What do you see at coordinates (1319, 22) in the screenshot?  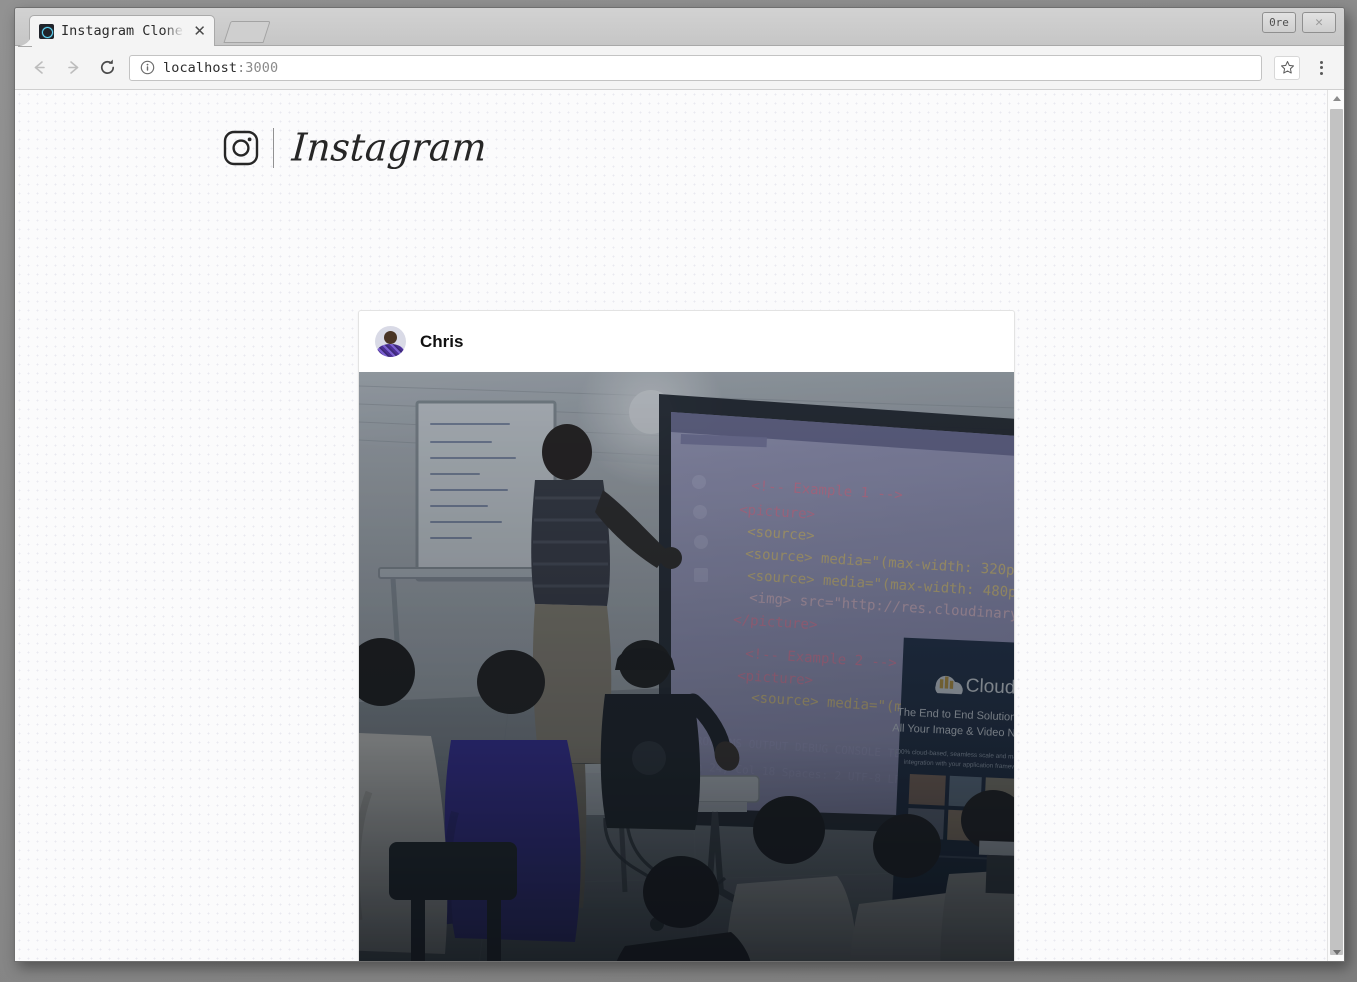 I see `close-window-button: ✕` at bounding box center [1319, 22].